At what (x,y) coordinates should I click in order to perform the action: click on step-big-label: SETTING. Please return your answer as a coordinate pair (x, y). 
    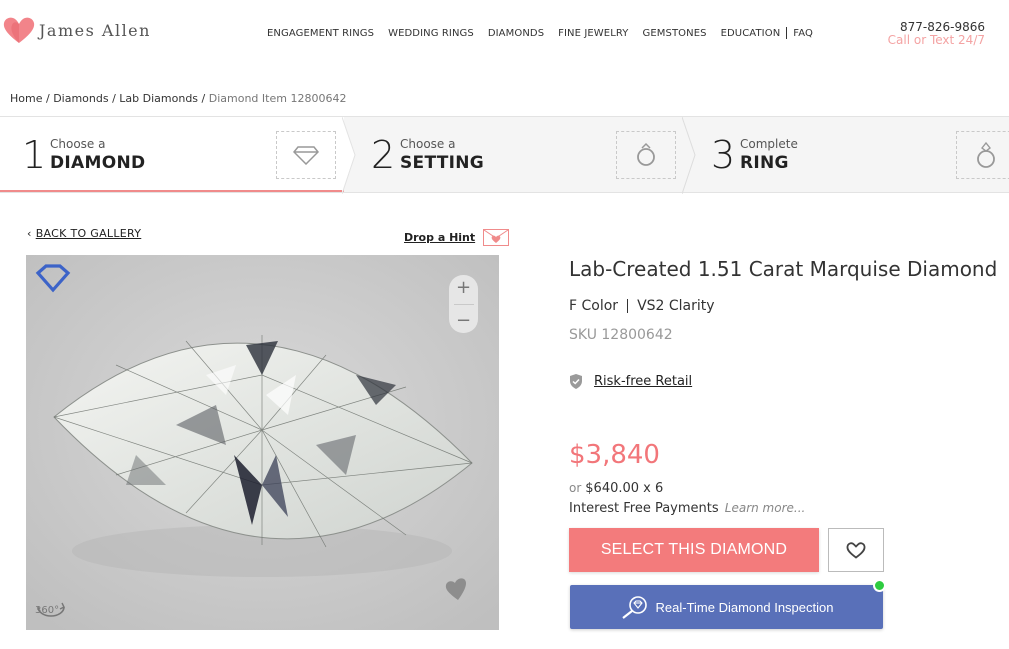
    Looking at the image, I should click on (442, 163).